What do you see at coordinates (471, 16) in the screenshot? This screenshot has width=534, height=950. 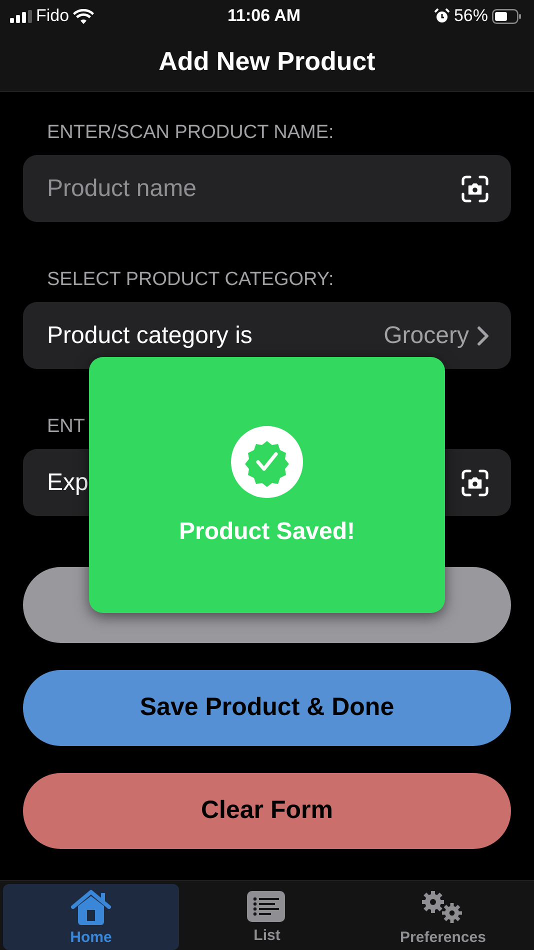 I see `battery-percent: 56%` at bounding box center [471, 16].